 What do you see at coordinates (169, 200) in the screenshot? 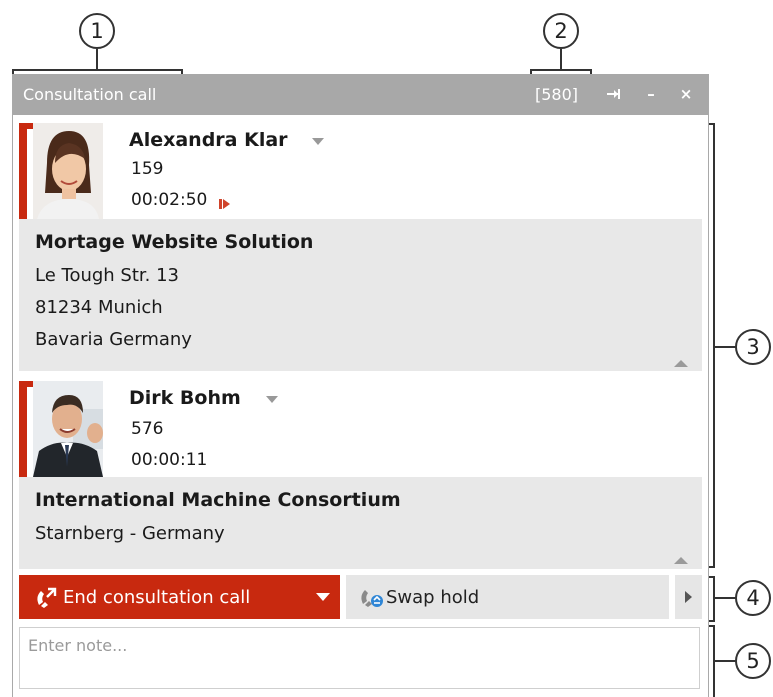
I see `call-duration: 00:02:50` at bounding box center [169, 200].